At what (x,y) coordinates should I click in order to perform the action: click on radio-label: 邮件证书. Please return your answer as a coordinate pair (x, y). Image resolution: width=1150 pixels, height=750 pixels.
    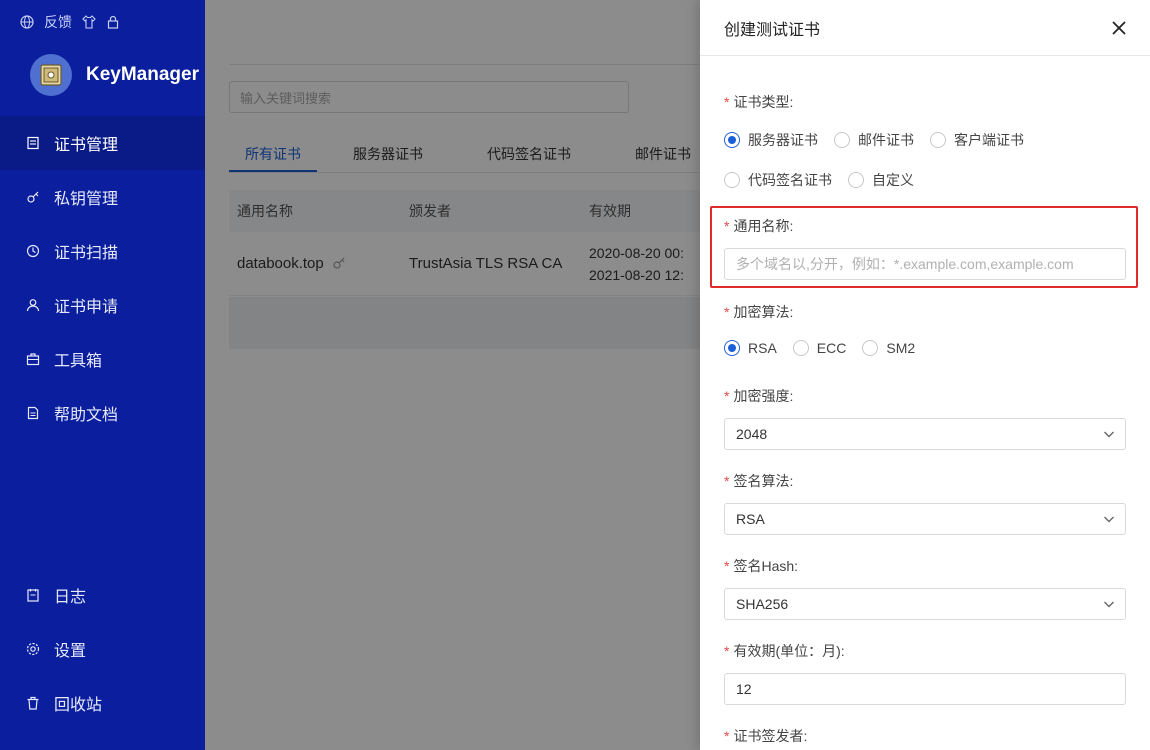
    Looking at the image, I should click on (886, 140).